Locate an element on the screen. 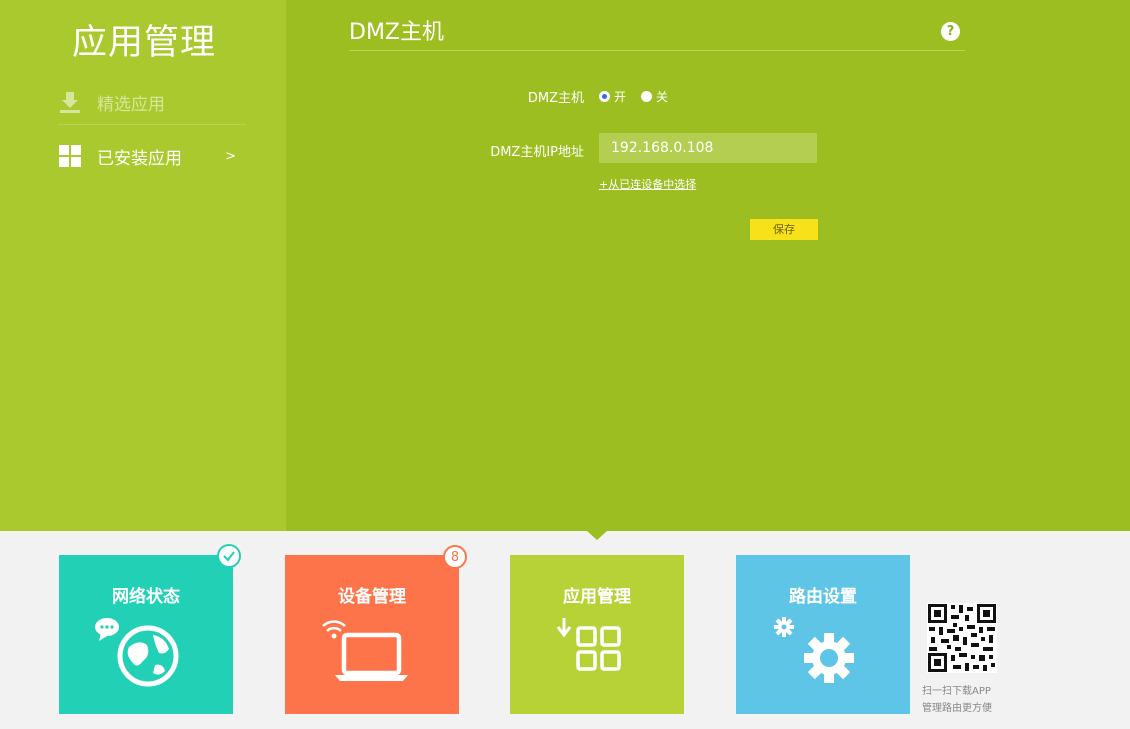  page-title: DMZ主机 is located at coordinates (396, 32).